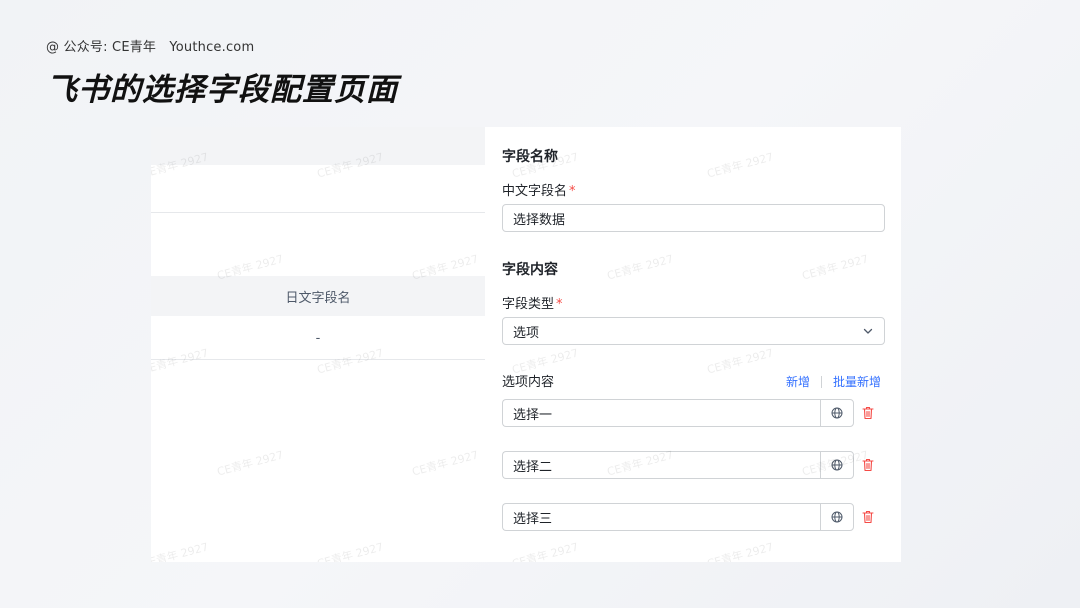  What do you see at coordinates (661, 465) in the screenshot?
I see `option-input: 选择二` at bounding box center [661, 465].